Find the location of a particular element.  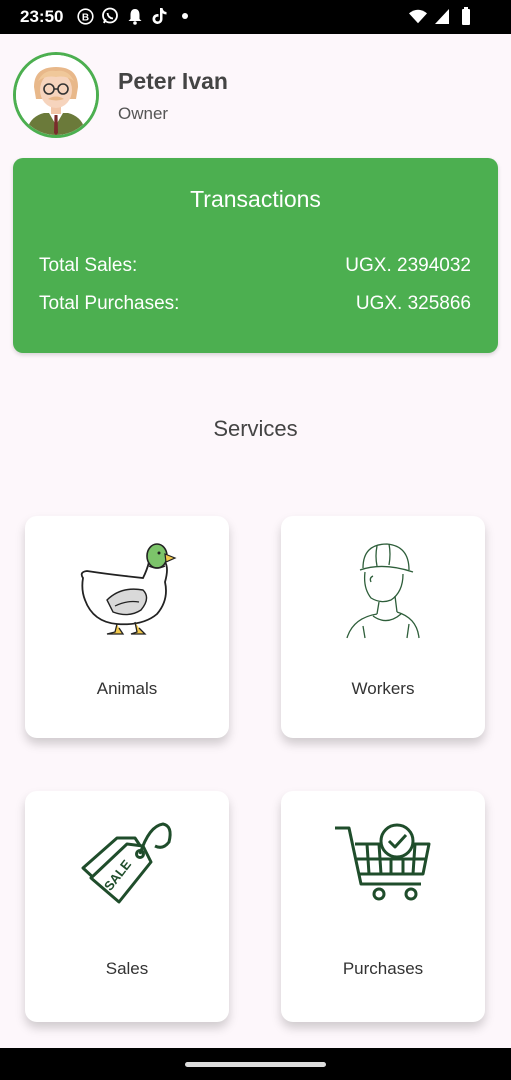

svg-text: B is located at coordinates (84, 17).